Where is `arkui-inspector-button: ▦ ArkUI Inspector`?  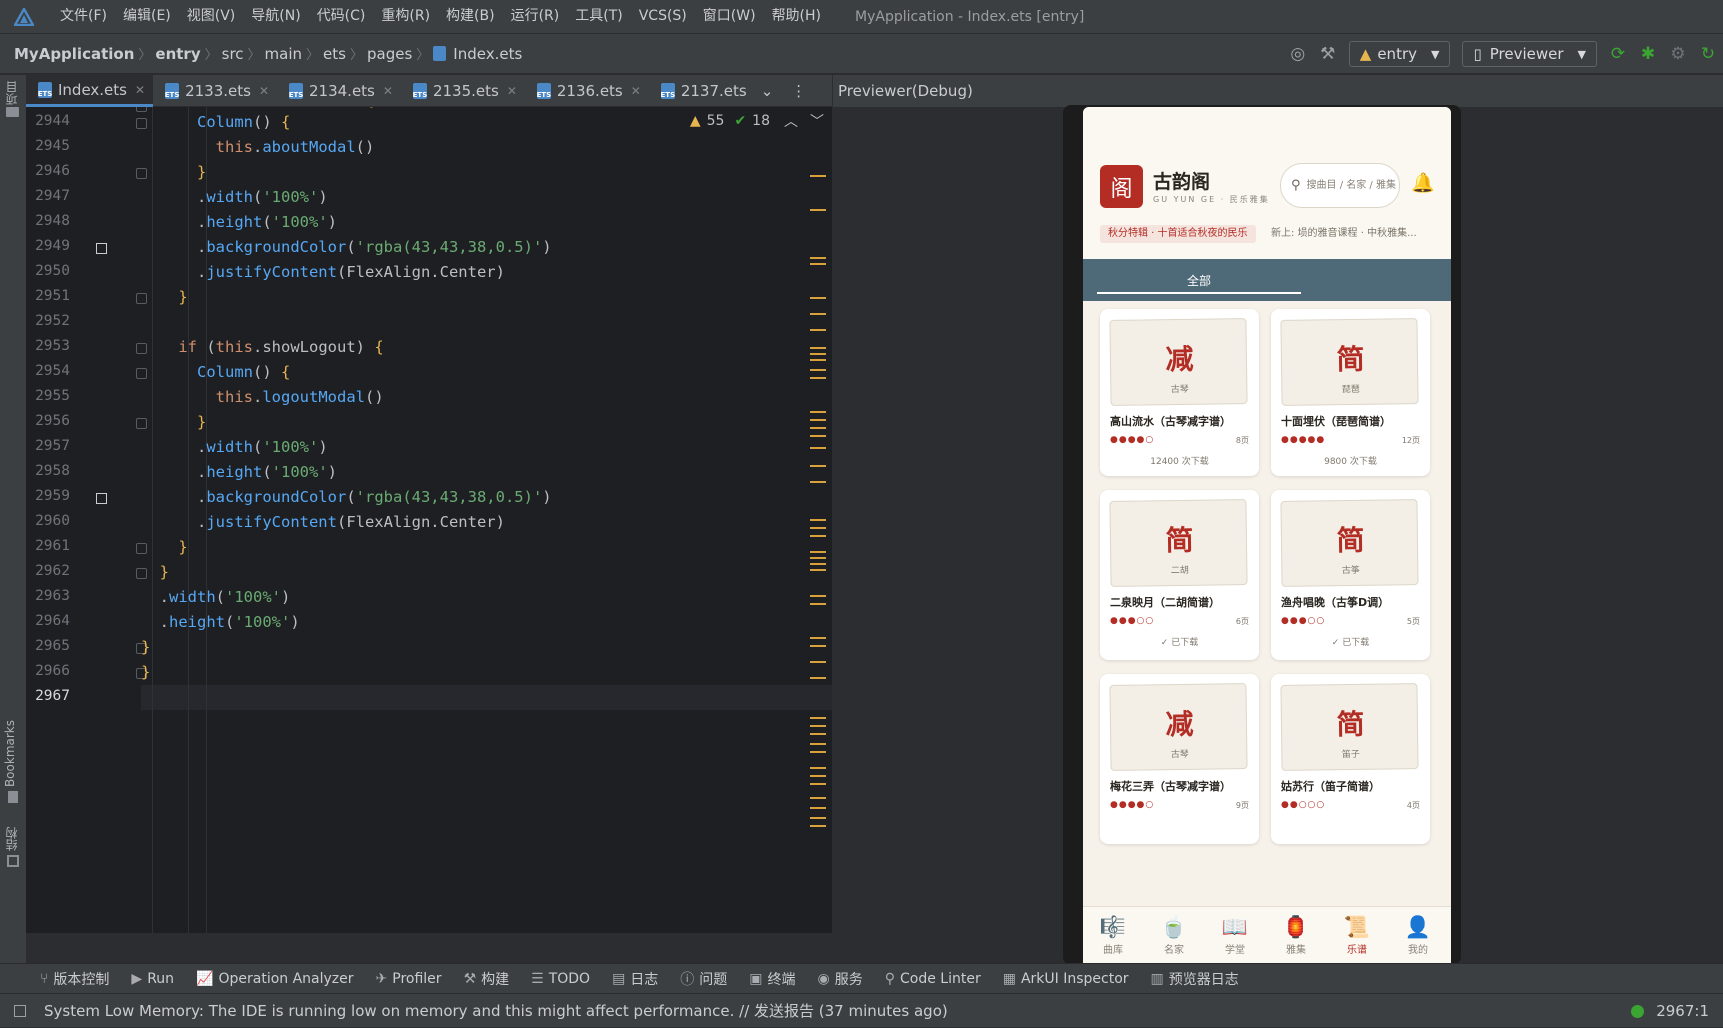 arkui-inspector-button: ▦ ArkUI Inspector is located at coordinates (1066, 979).